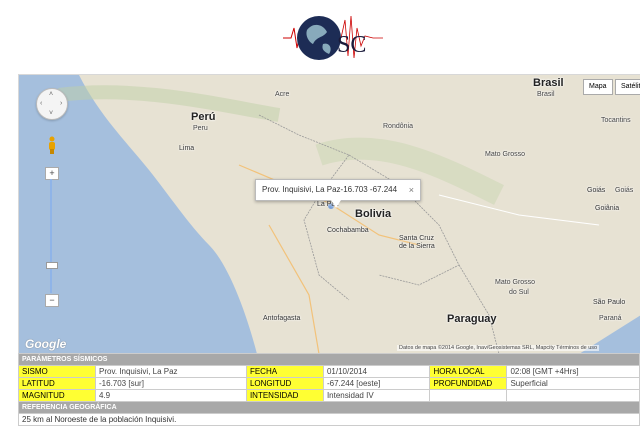 This screenshot has height=427, width=640. What do you see at coordinates (329, 359) in the screenshot?
I see `params-header: PARÁMETROS SÍSMICOS` at bounding box center [329, 359].